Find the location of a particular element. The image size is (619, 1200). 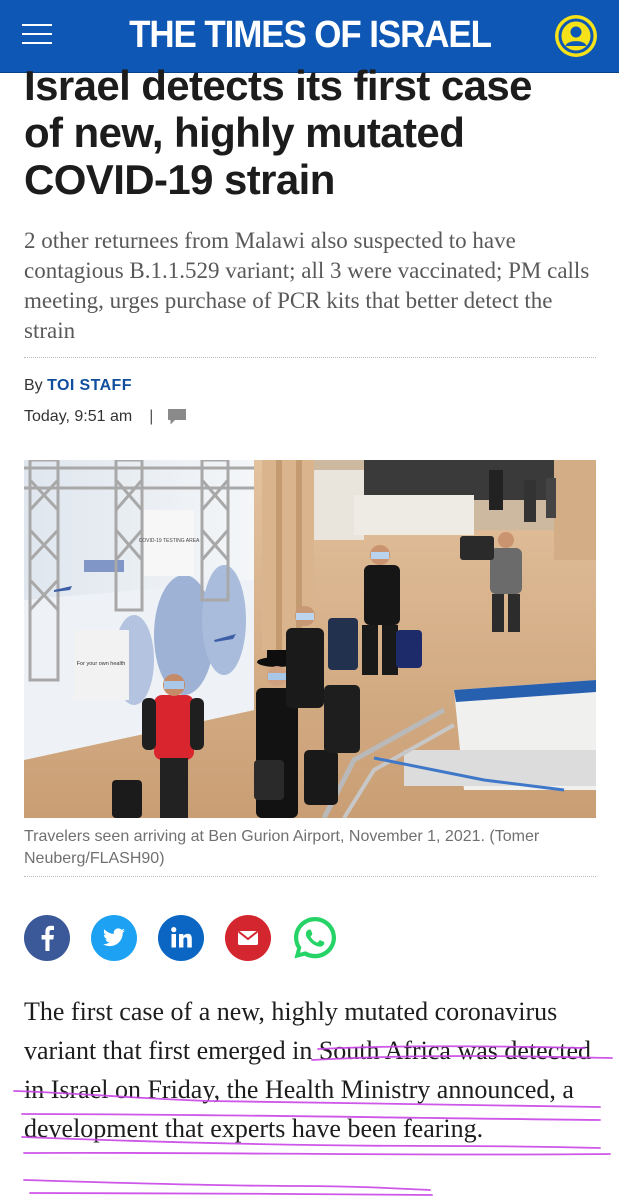

email-share-button is located at coordinates (248, 938).